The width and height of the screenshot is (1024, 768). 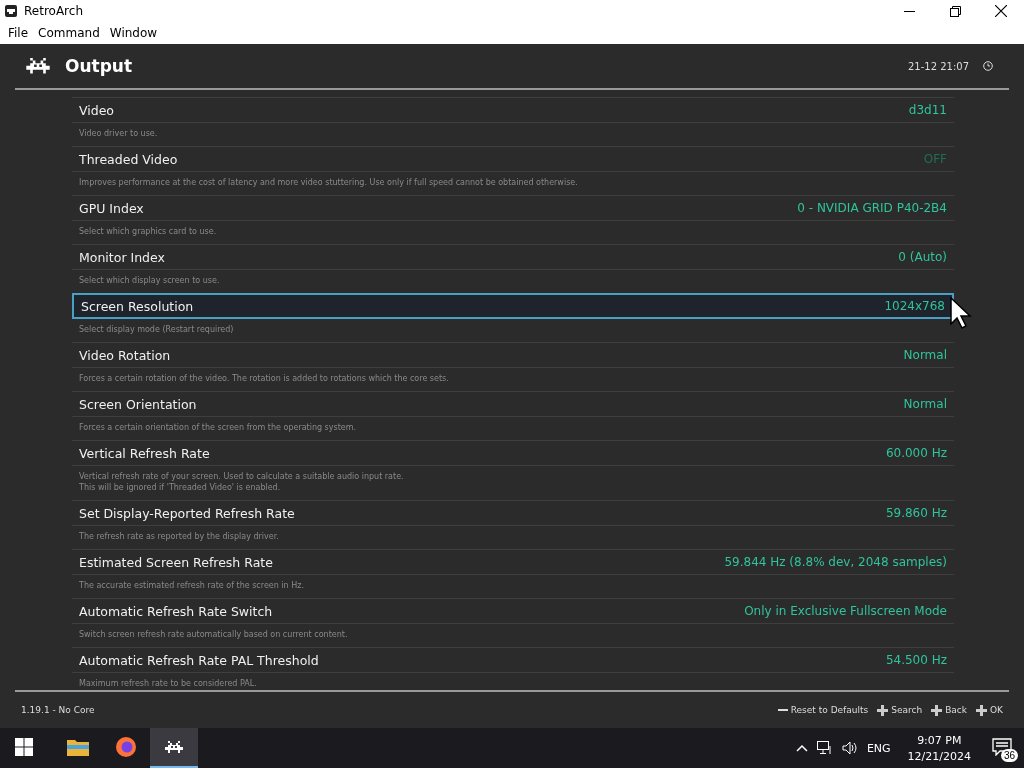 What do you see at coordinates (145, 453) in the screenshot?
I see `setting-label: Vertical Refresh Rate` at bounding box center [145, 453].